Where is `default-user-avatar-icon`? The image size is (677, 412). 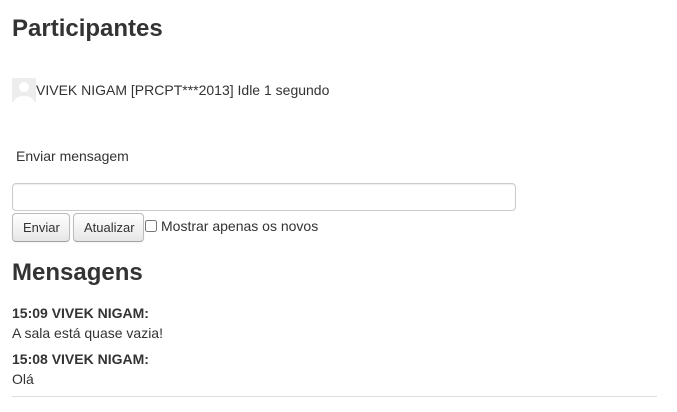
default-user-avatar-icon is located at coordinates (24, 90).